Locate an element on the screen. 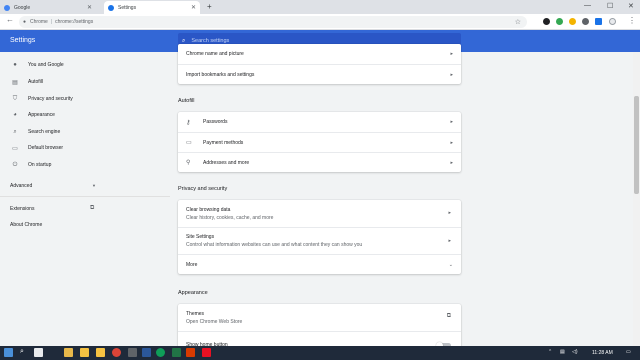  scrollbar-thumb is located at coordinates (636, 145).